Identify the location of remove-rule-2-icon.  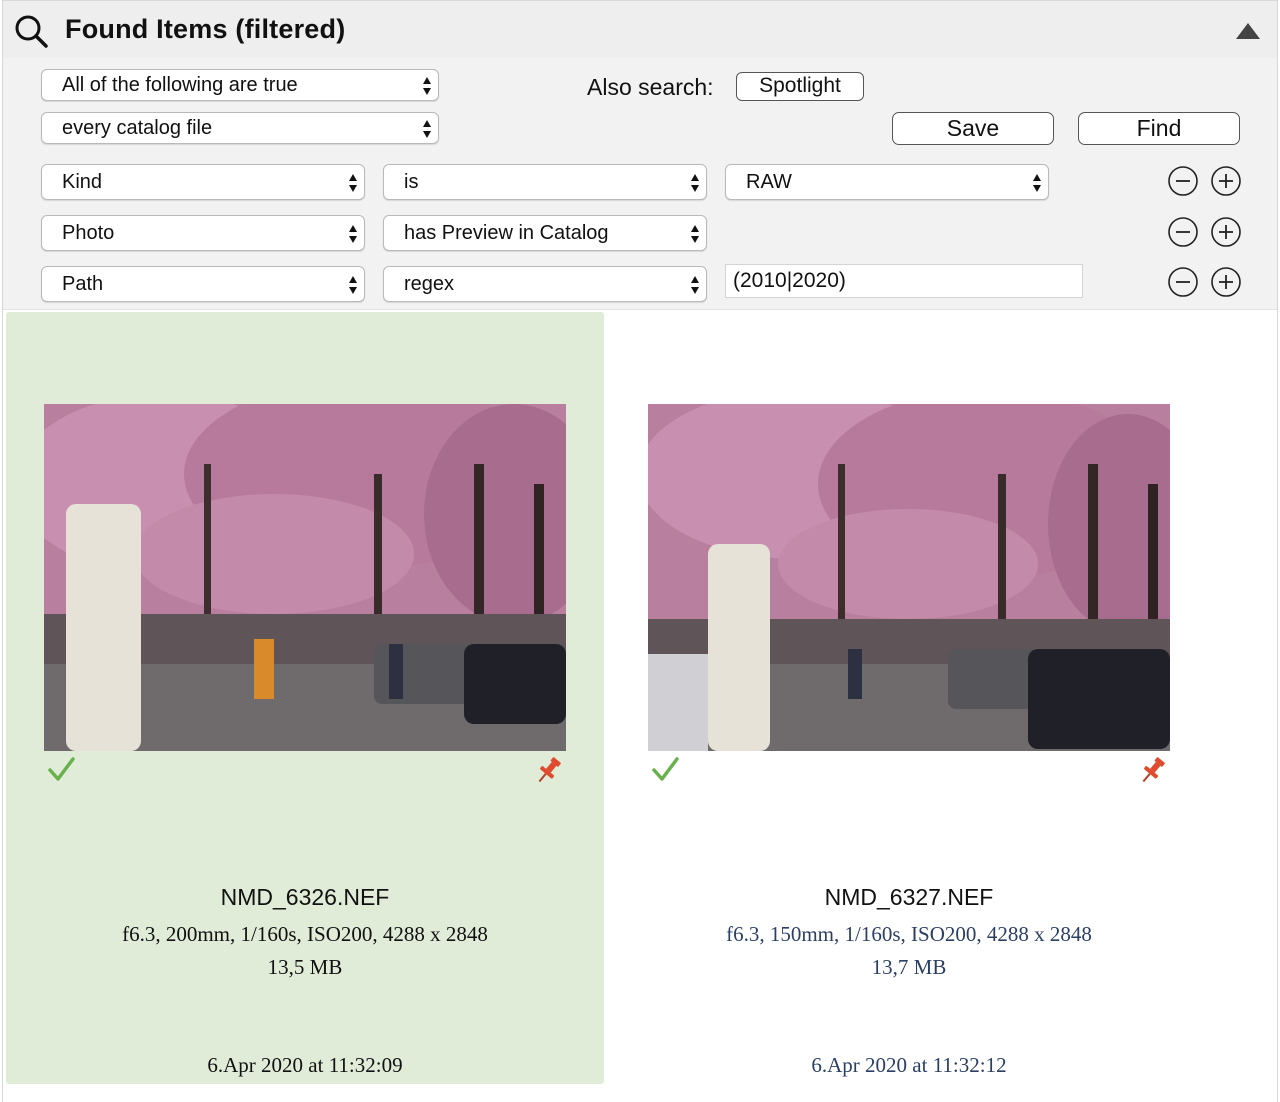
(1183, 232).